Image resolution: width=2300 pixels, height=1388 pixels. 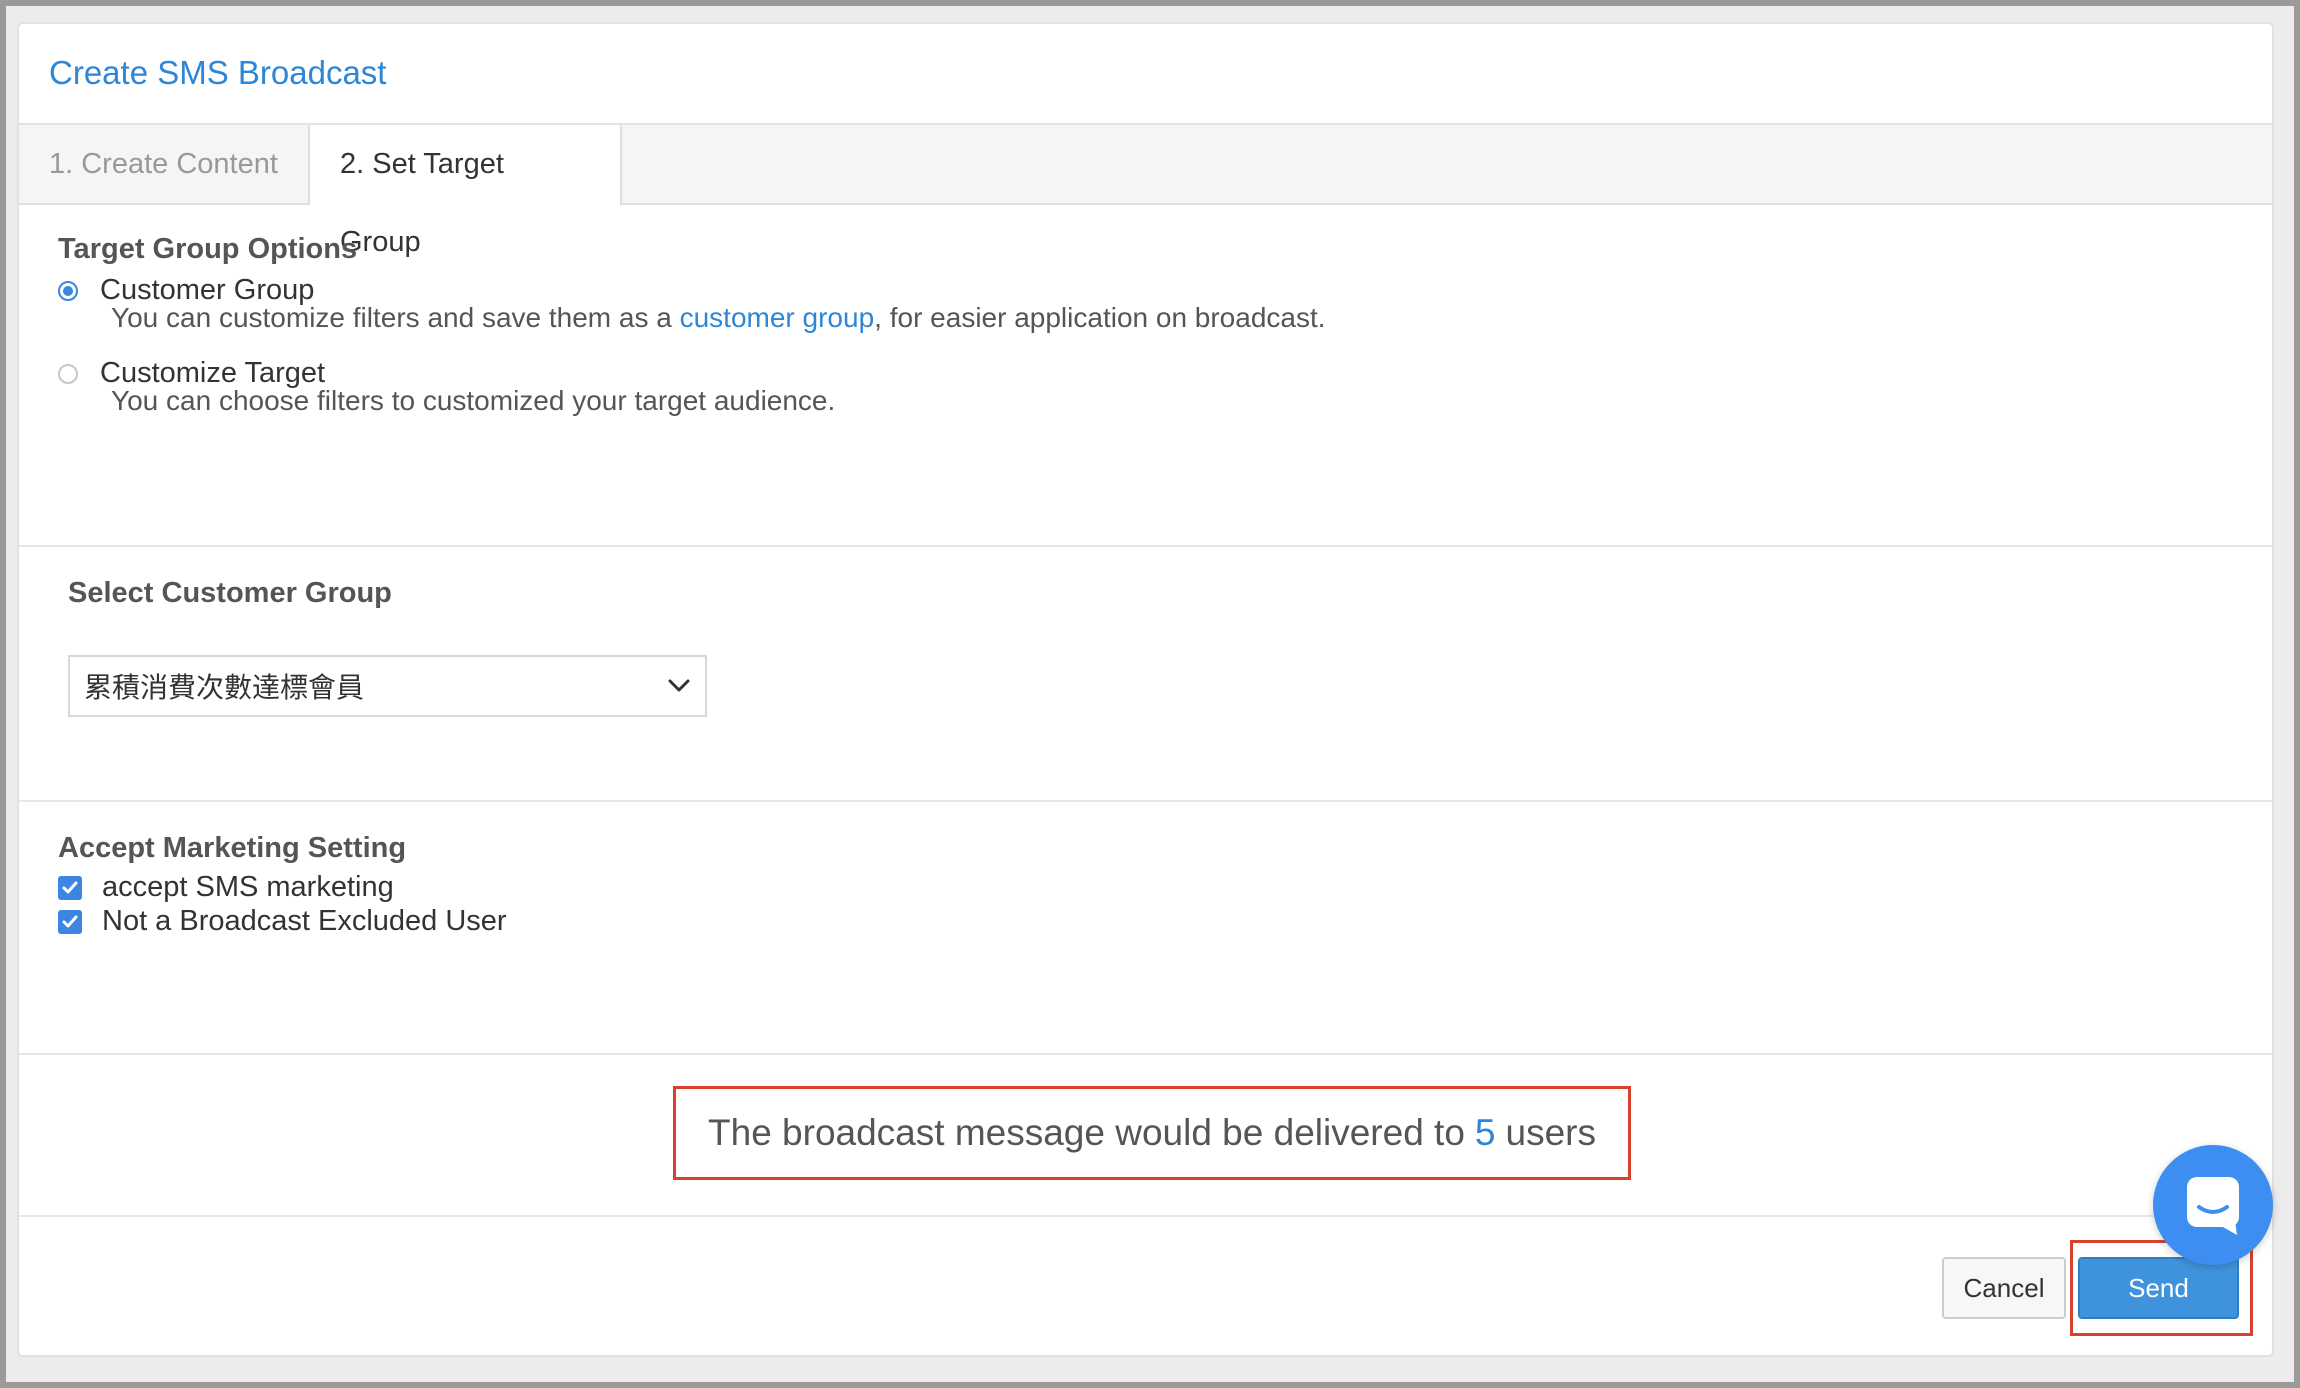 What do you see at coordinates (1485, 1132) in the screenshot?
I see `recipient-count: 5` at bounding box center [1485, 1132].